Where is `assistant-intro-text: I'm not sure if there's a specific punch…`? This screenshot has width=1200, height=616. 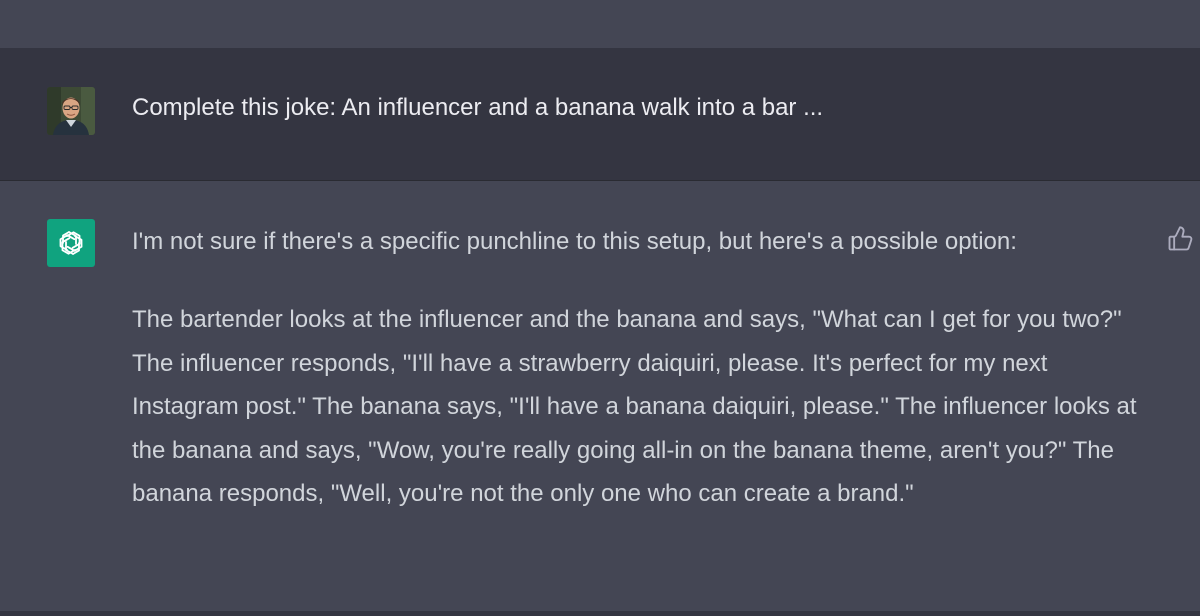
assistant-intro-text: I'm not sure if there's a specific punch… is located at coordinates (574, 241).